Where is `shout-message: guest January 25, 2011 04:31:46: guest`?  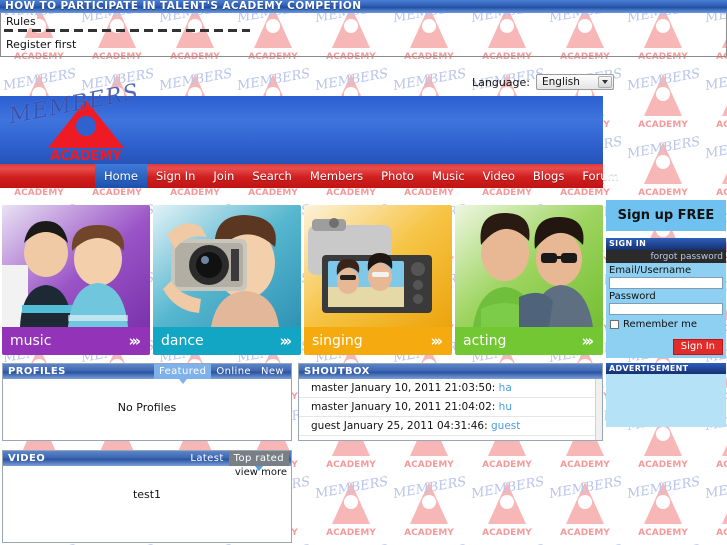
shout-message: guest January 25, 2011 04:31:46: guest is located at coordinates (450, 426).